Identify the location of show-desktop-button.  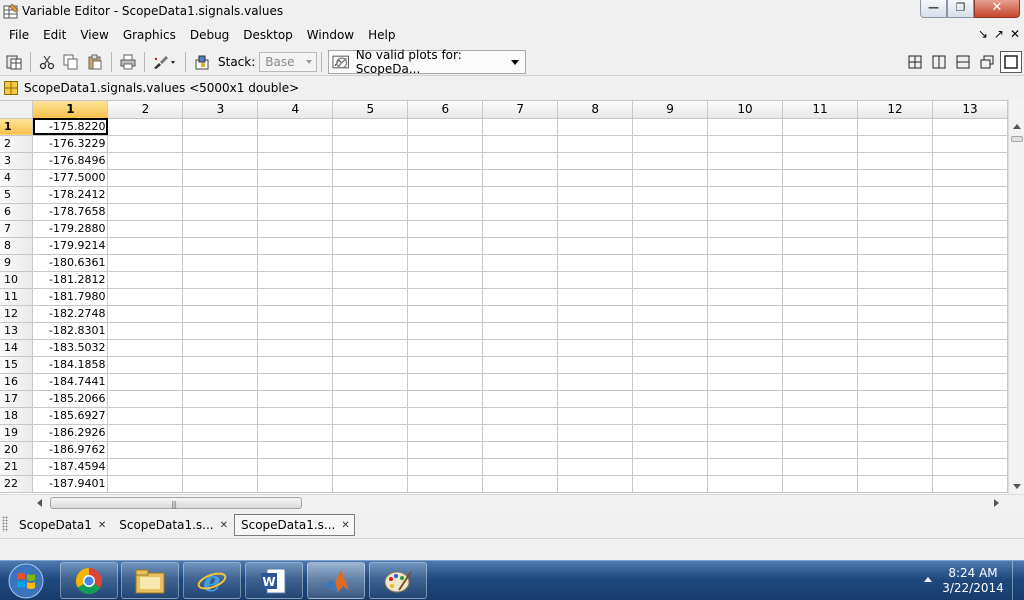
(1018, 580).